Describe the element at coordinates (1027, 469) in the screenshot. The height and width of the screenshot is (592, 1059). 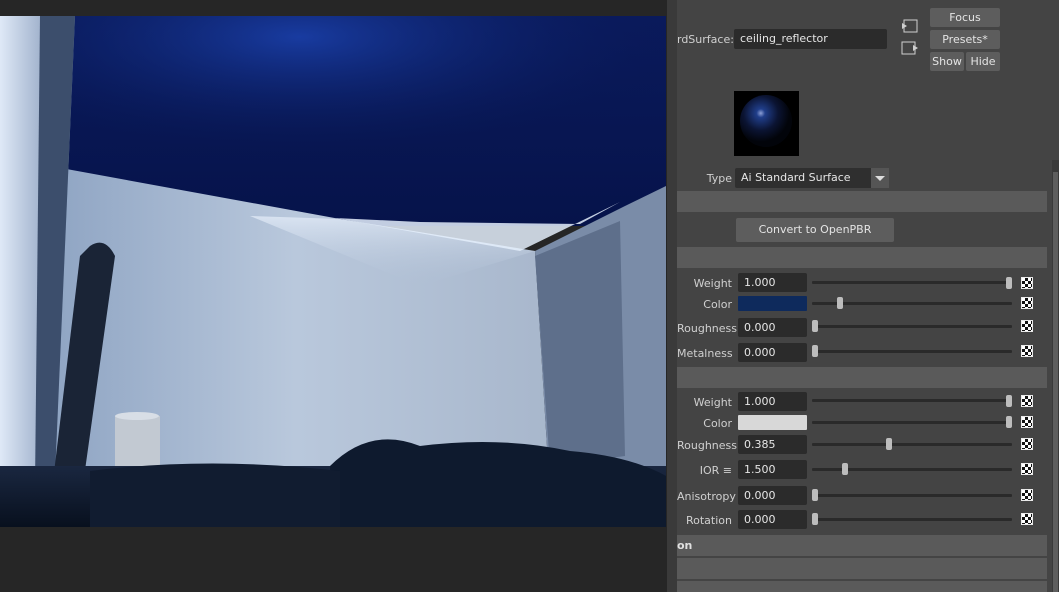
I see `specular-ior-map-icon` at that location.